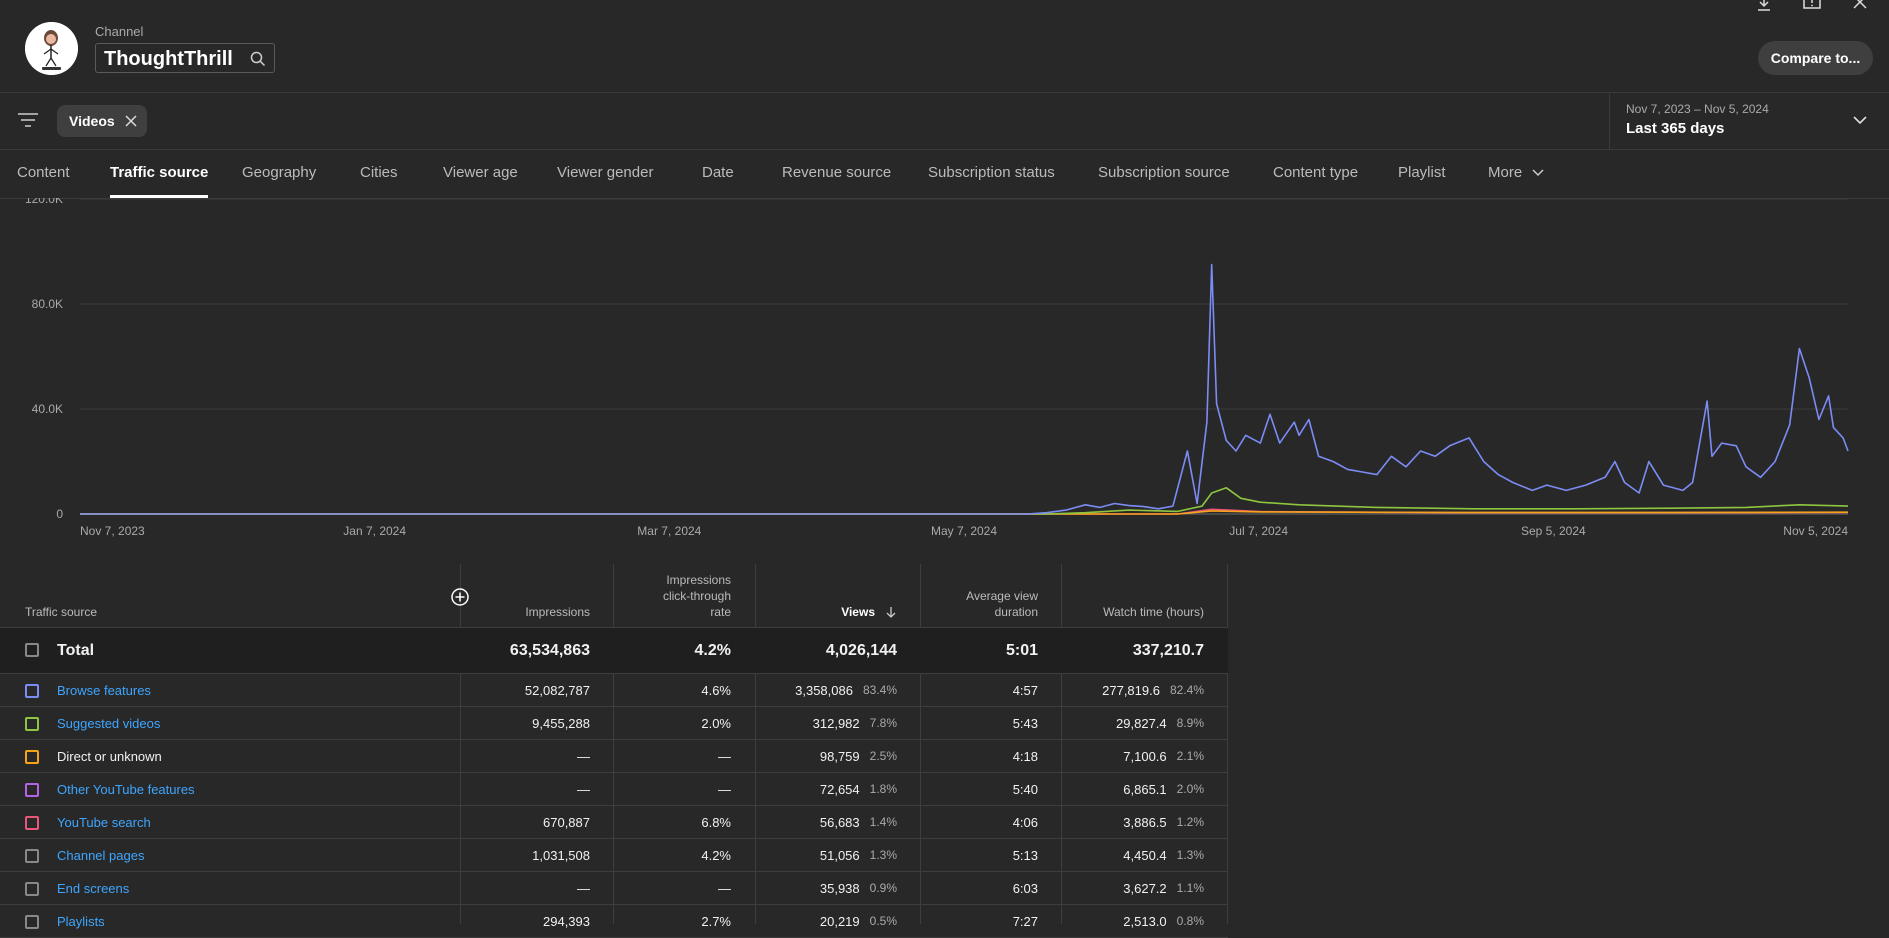  What do you see at coordinates (1168, 650) in the screenshot?
I see `total-watch-time: 337,210.7` at bounding box center [1168, 650].